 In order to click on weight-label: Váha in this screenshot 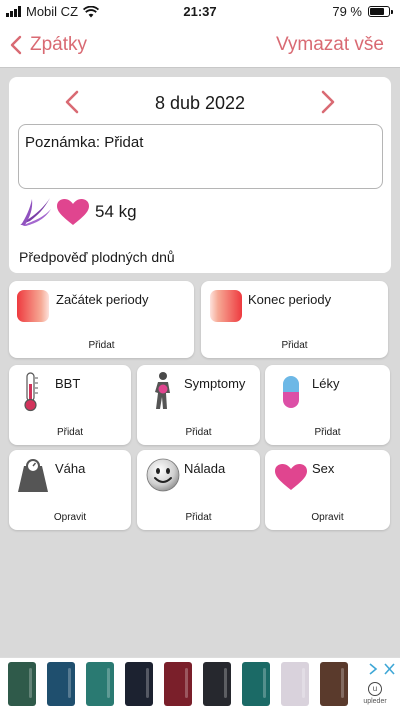, I will do `click(70, 468)`.